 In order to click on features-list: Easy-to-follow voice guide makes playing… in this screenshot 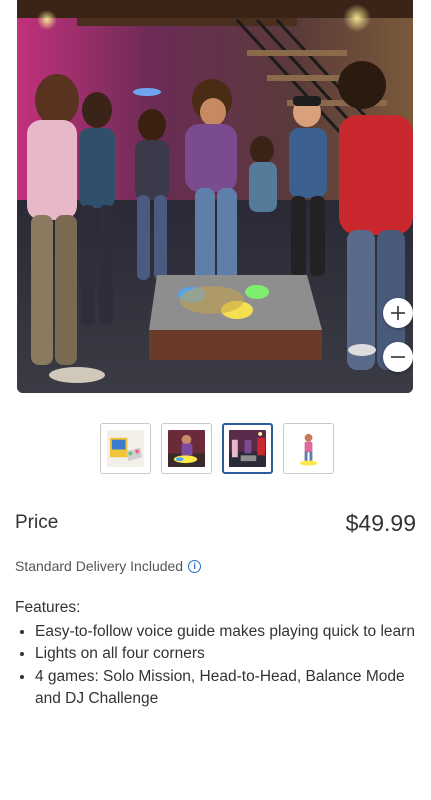, I will do `click(215, 666)`.